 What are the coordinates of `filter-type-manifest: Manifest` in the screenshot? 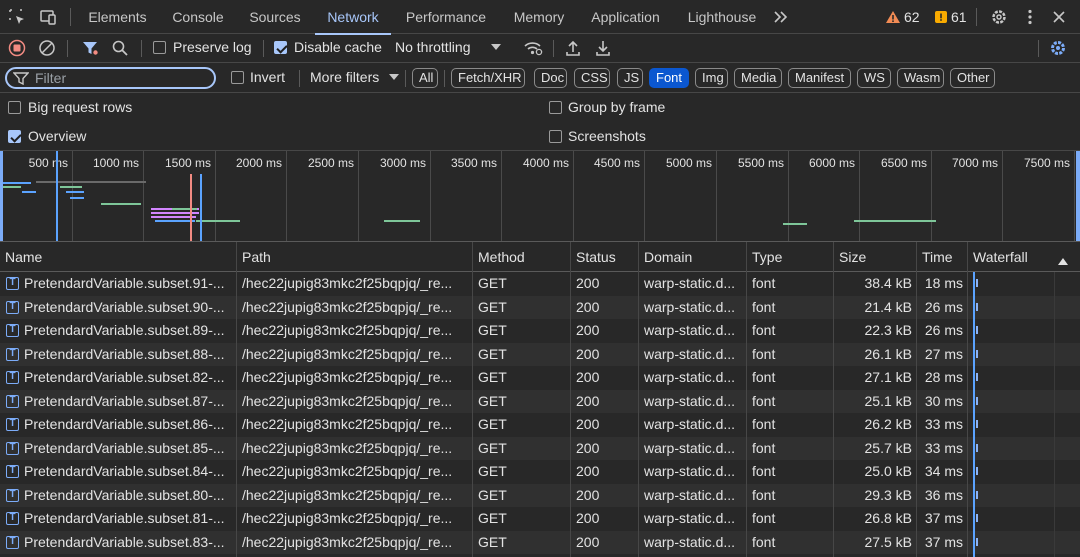 It's located at (819, 78).